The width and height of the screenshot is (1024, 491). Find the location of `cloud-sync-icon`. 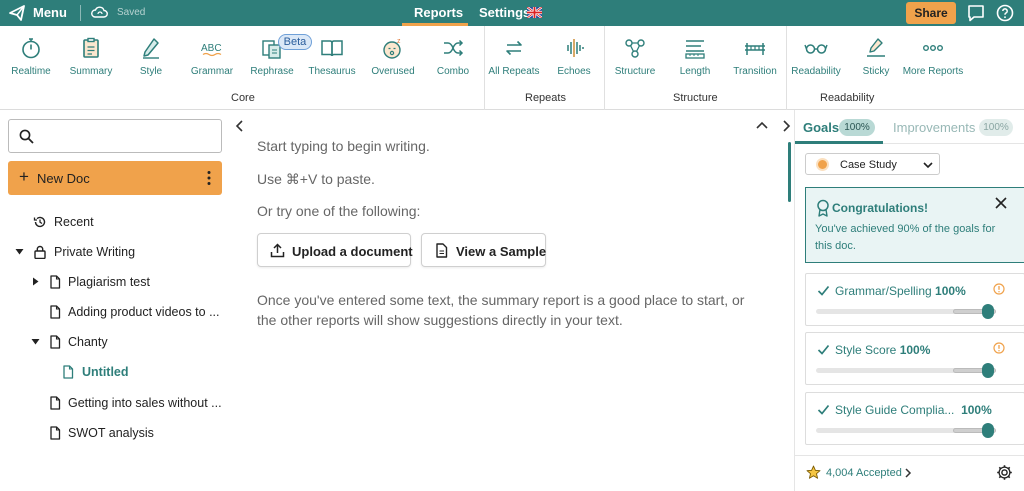

cloud-sync-icon is located at coordinates (99, 12).